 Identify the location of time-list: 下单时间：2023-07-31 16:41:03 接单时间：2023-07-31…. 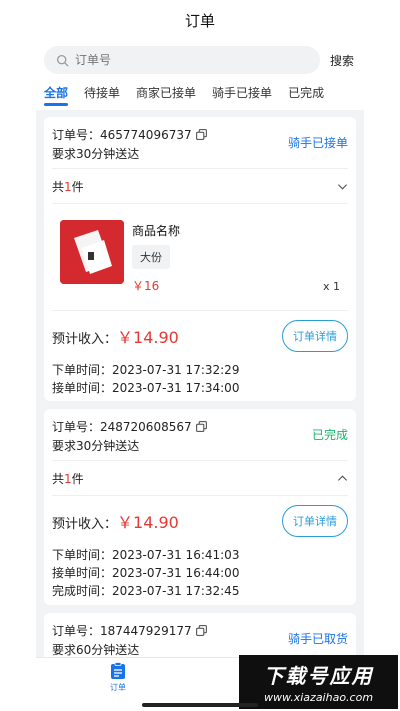
(200, 573).